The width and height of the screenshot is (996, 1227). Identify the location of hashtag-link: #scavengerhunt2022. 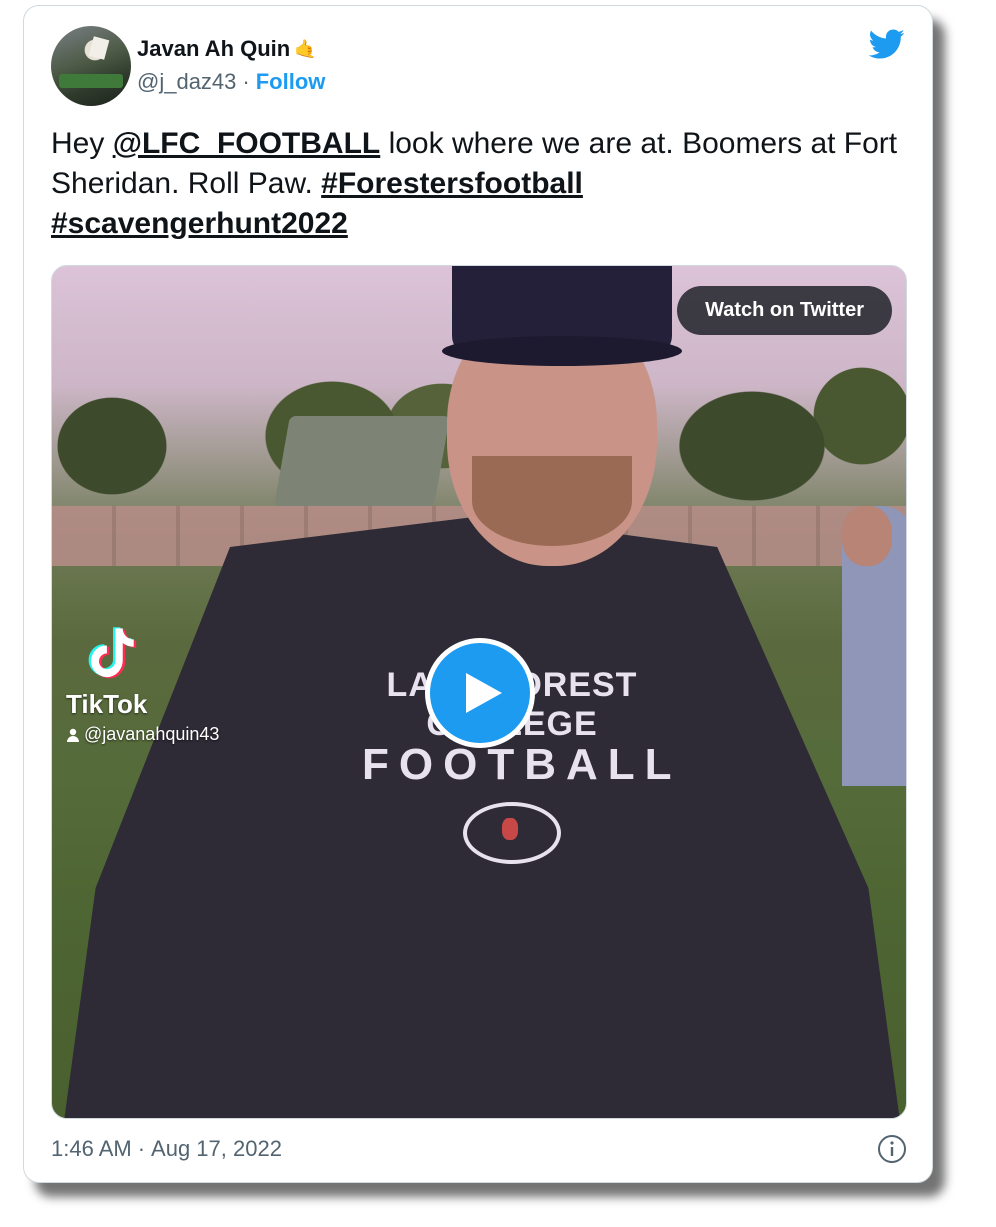
(199, 223).